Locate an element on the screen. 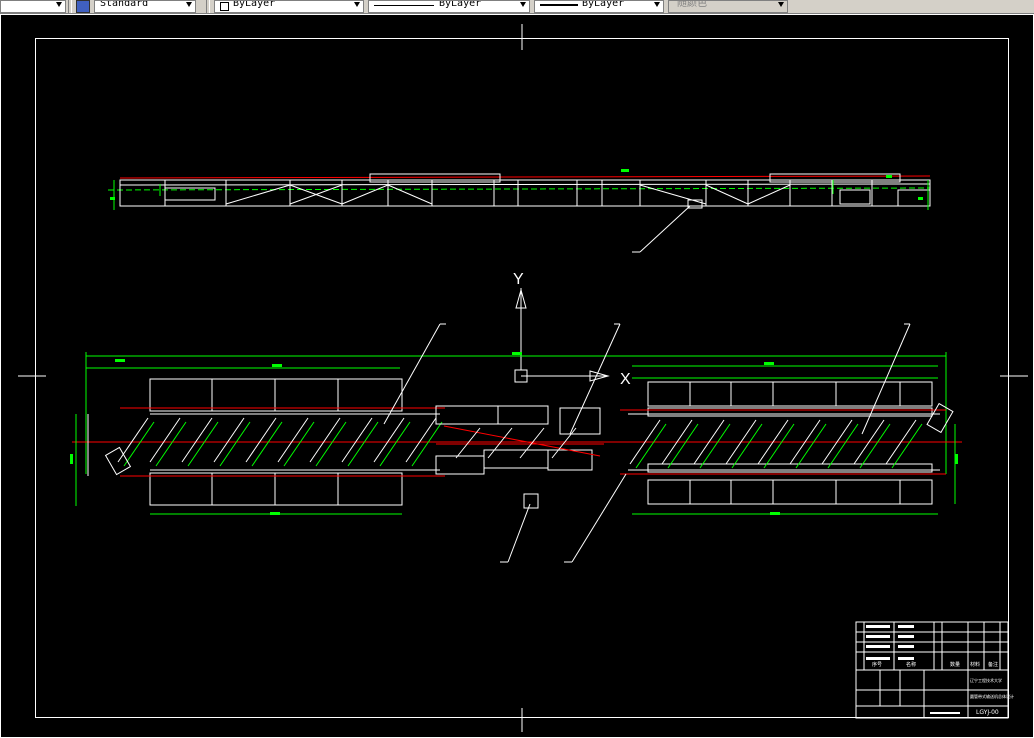  title-col-seq: 序号 is located at coordinates (877, 664).